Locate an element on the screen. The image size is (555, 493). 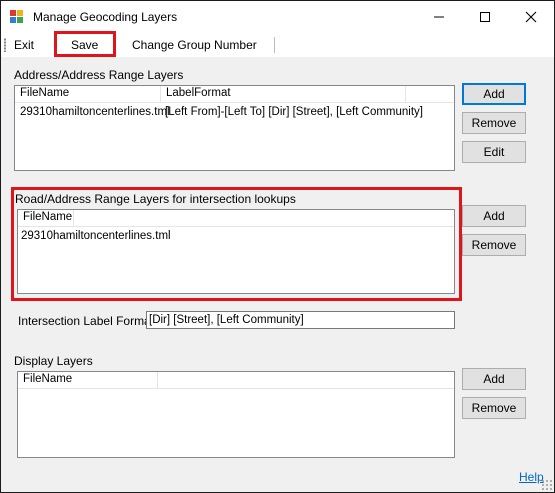
address-edit-button: Edit is located at coordinates (494, 152).